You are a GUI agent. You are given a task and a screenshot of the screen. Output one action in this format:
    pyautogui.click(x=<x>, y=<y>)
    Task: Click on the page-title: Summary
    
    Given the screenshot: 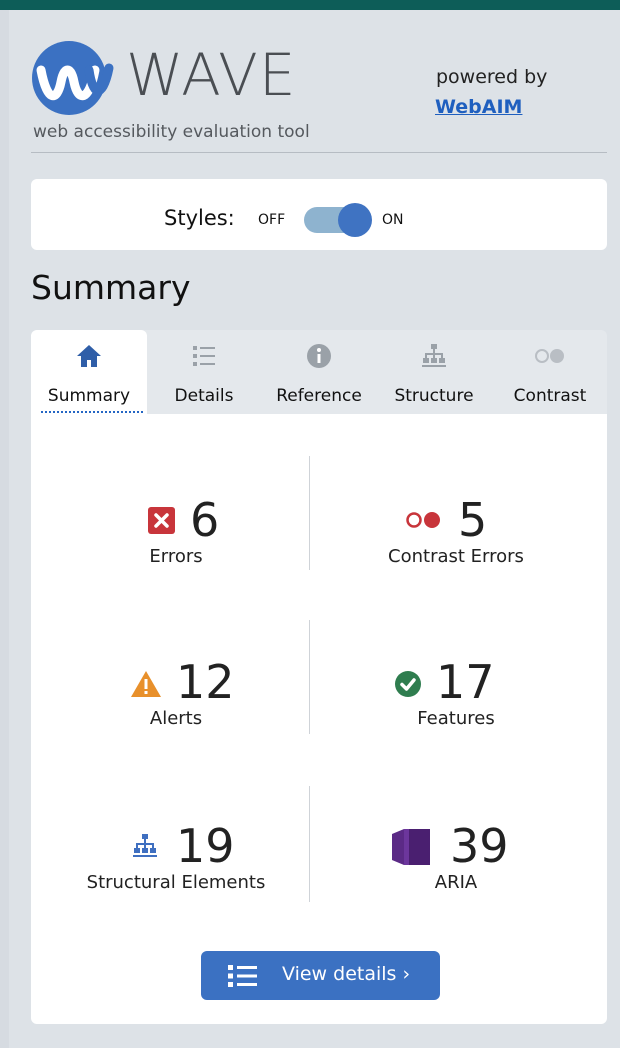 What is the action you would take?
    pyautogui.click(x=111, y=287)
    